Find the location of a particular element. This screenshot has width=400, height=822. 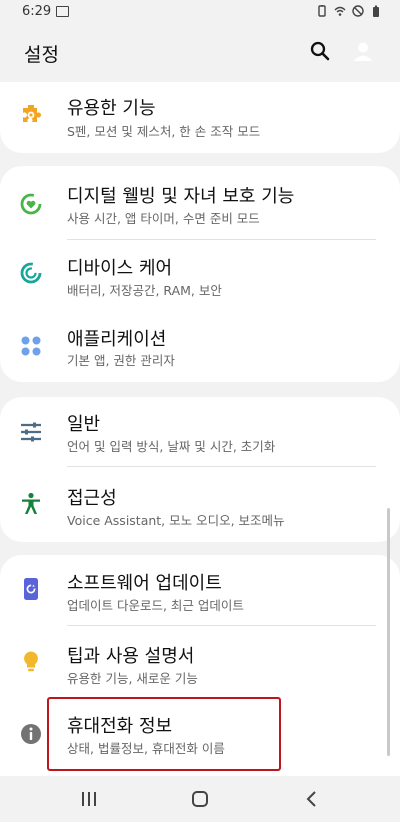

settings-item-label: 팁과 사용 설명서 is located at coordinates (131, 656).